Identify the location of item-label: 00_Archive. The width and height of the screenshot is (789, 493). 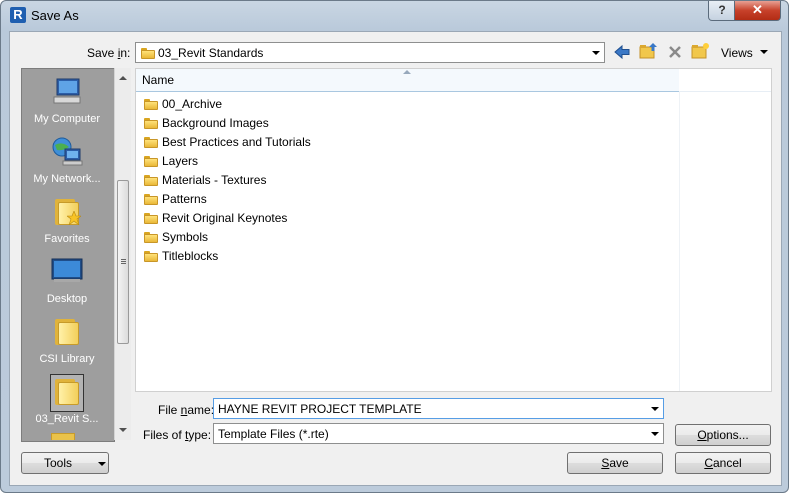
(192, 103).